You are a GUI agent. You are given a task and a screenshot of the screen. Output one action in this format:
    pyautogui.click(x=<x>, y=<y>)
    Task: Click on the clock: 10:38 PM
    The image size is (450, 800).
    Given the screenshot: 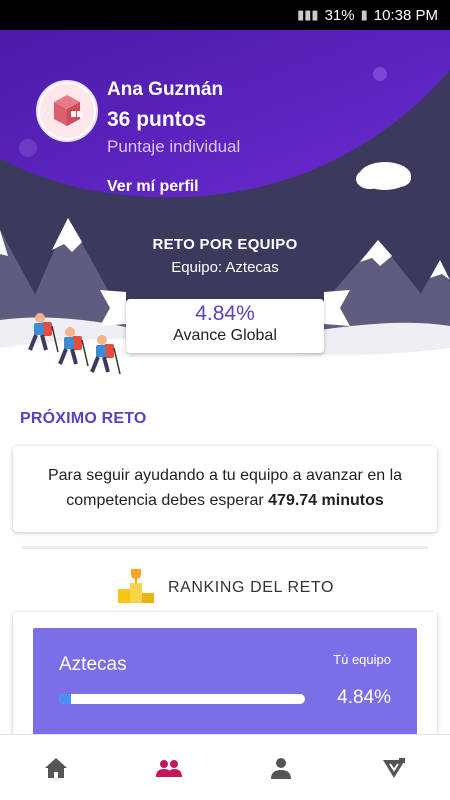 What is the action you would take?
    pyautogui.click(x=405, y=15)
    